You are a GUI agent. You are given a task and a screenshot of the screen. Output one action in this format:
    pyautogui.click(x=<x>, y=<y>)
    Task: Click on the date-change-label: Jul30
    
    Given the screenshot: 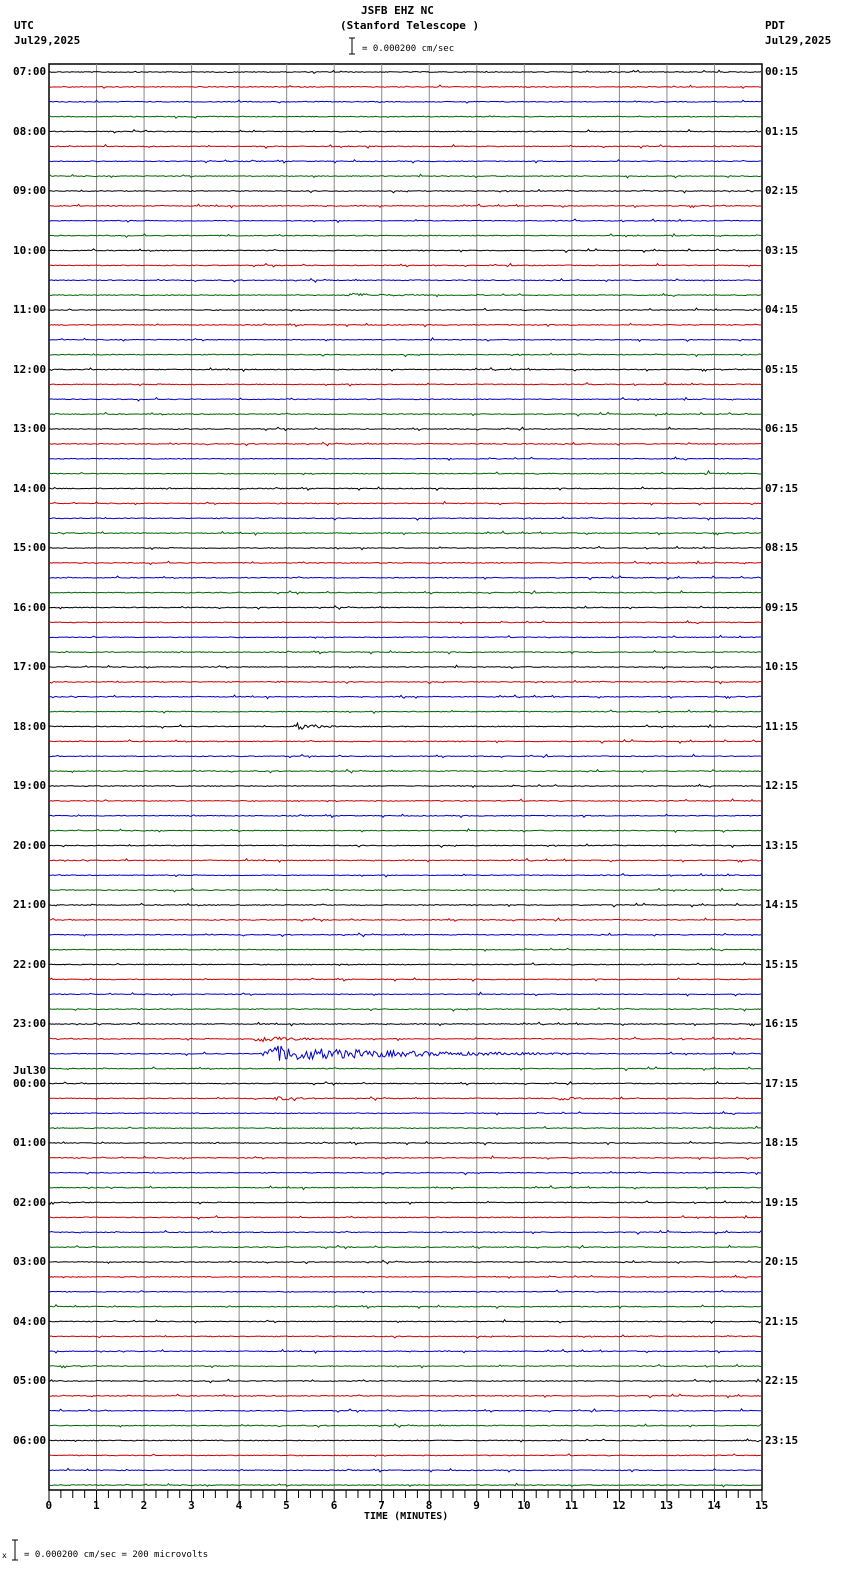 What is the action you would take?
    pyautogui.click(x=30, y=1070)
    